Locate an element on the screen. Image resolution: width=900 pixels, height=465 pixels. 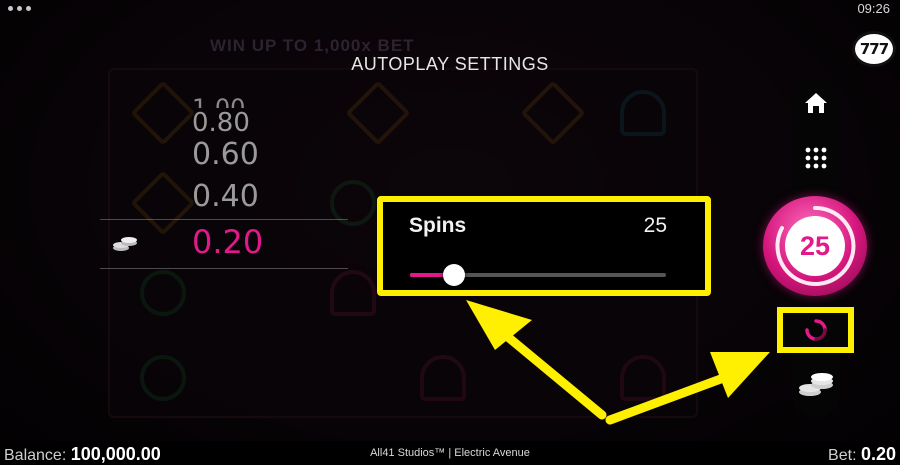
bet-display: Bet: 0.20 is located at coordinates (862, 454).